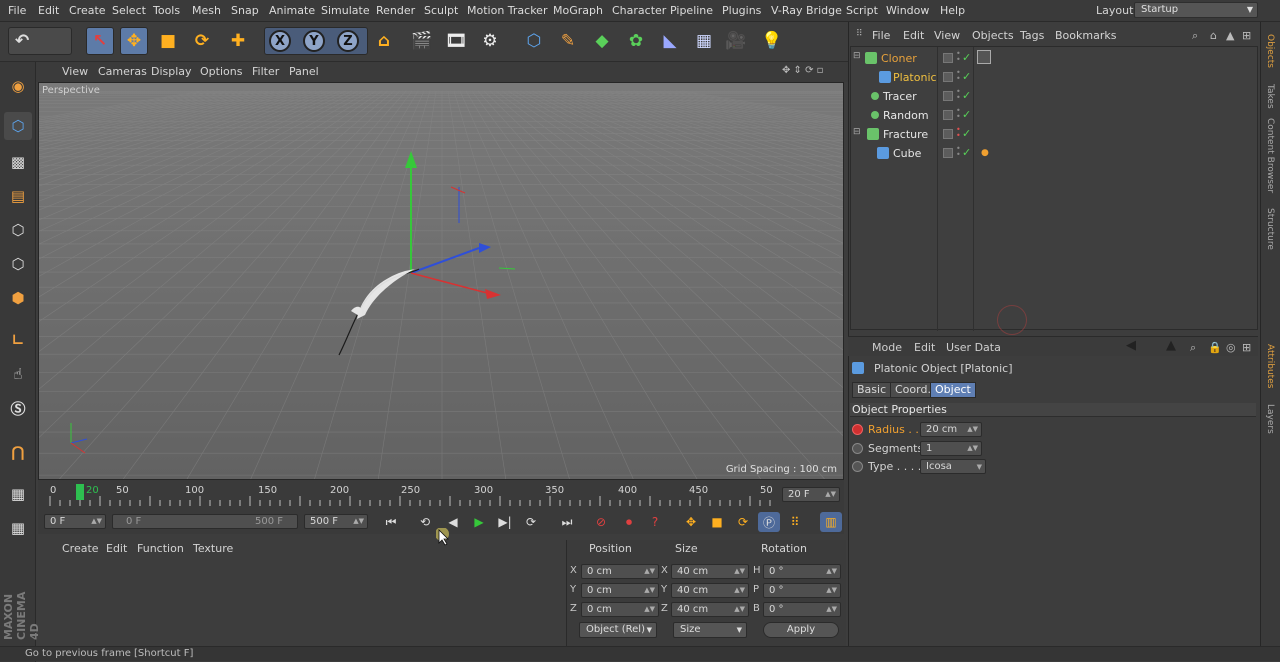 Image resolution: width=1280 pixels, height=662 pixels. Describe the element at coordinates (1054, 153) in the screenshot. I see `object-row-cube: Cube • • ✓ ●` at that location.